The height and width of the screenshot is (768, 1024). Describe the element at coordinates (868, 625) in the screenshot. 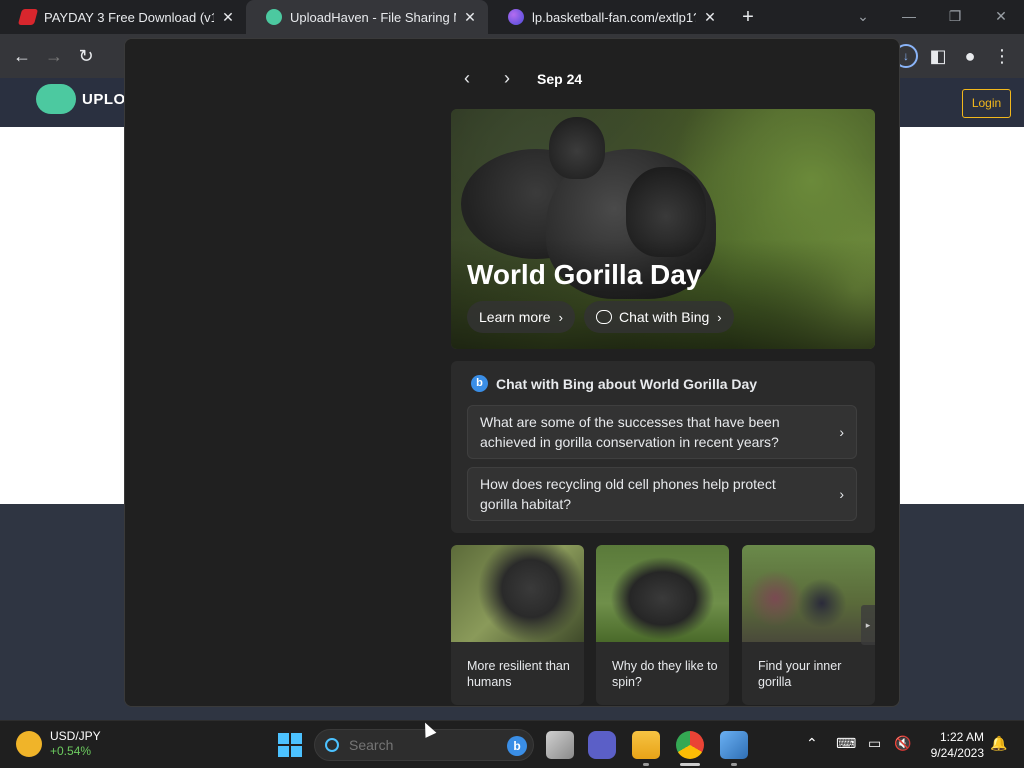

I see `next-cards-arrow-icon: ▸` at that location.